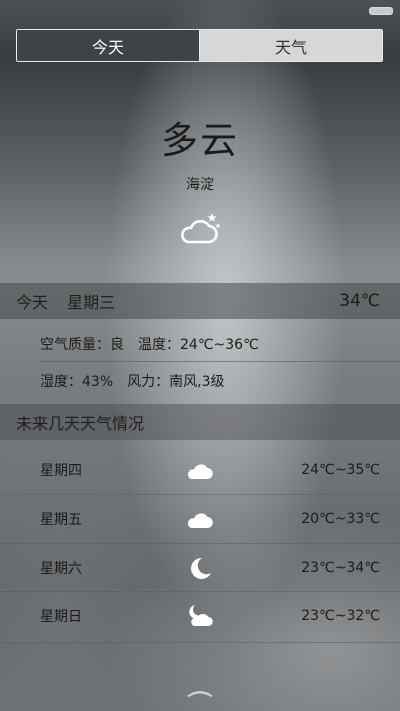 The height and width of the screenshot is (711, 400). Describe the element at coordinates (381, 11) in the screenshot. I see `battery-icon` at that location.